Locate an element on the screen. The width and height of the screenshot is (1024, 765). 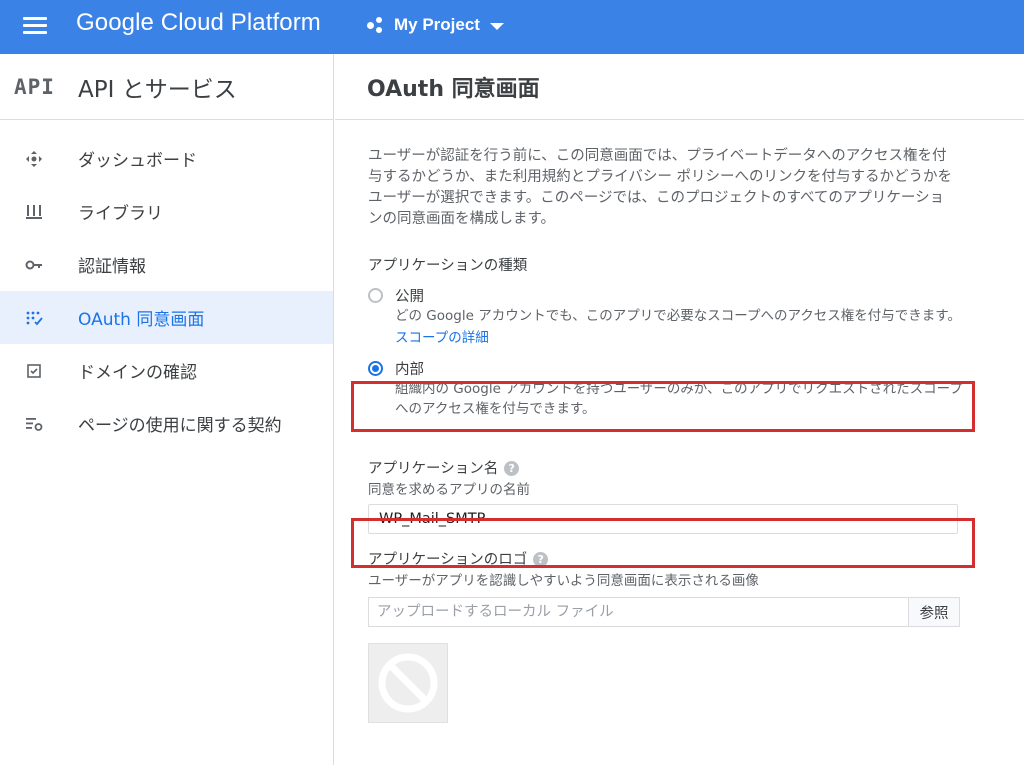
main-header: OAuth 同意画面 is located at coordinates (679, 87).